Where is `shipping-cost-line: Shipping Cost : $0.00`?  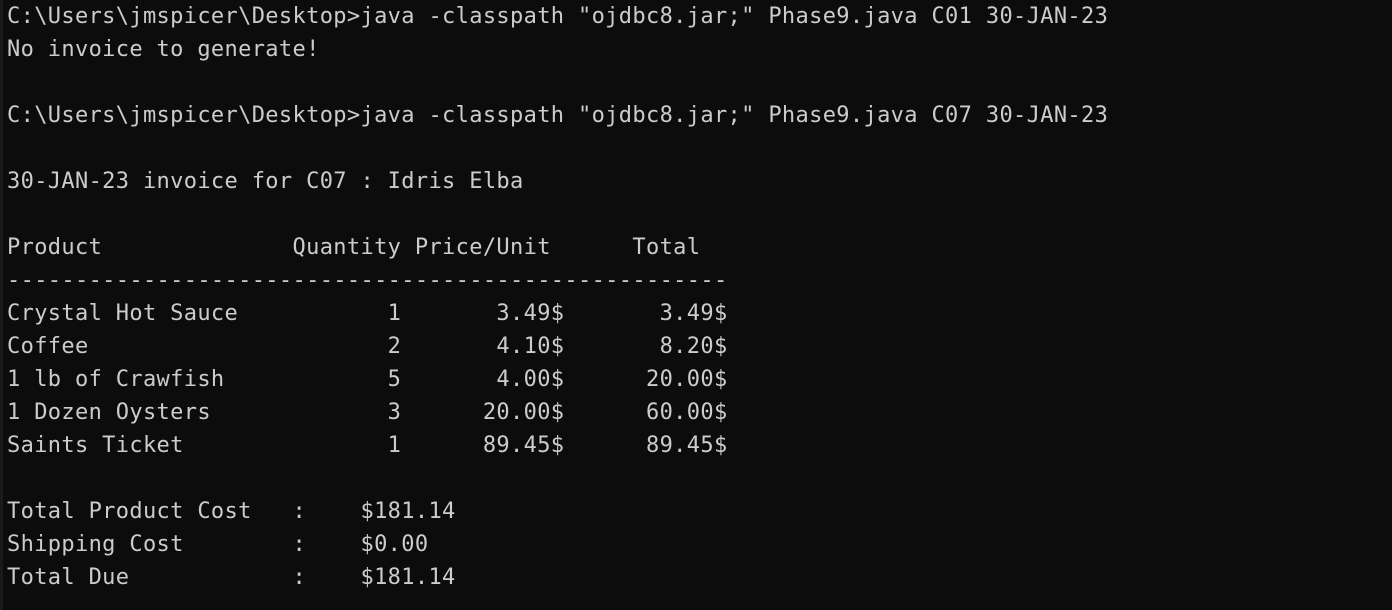 shipping-cost-line: Shipping Cost : $0.00 is located at coordinates (218, 544).